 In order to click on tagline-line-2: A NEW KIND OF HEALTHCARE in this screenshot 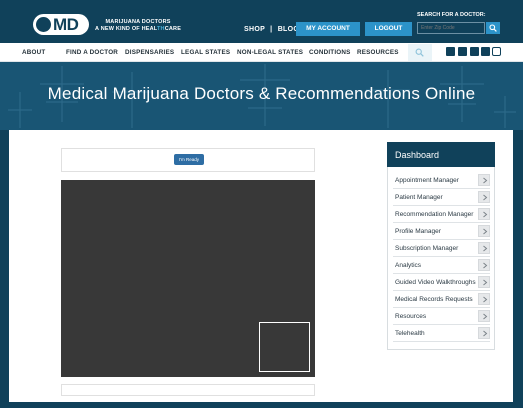, I will do `click(138, 29)`.